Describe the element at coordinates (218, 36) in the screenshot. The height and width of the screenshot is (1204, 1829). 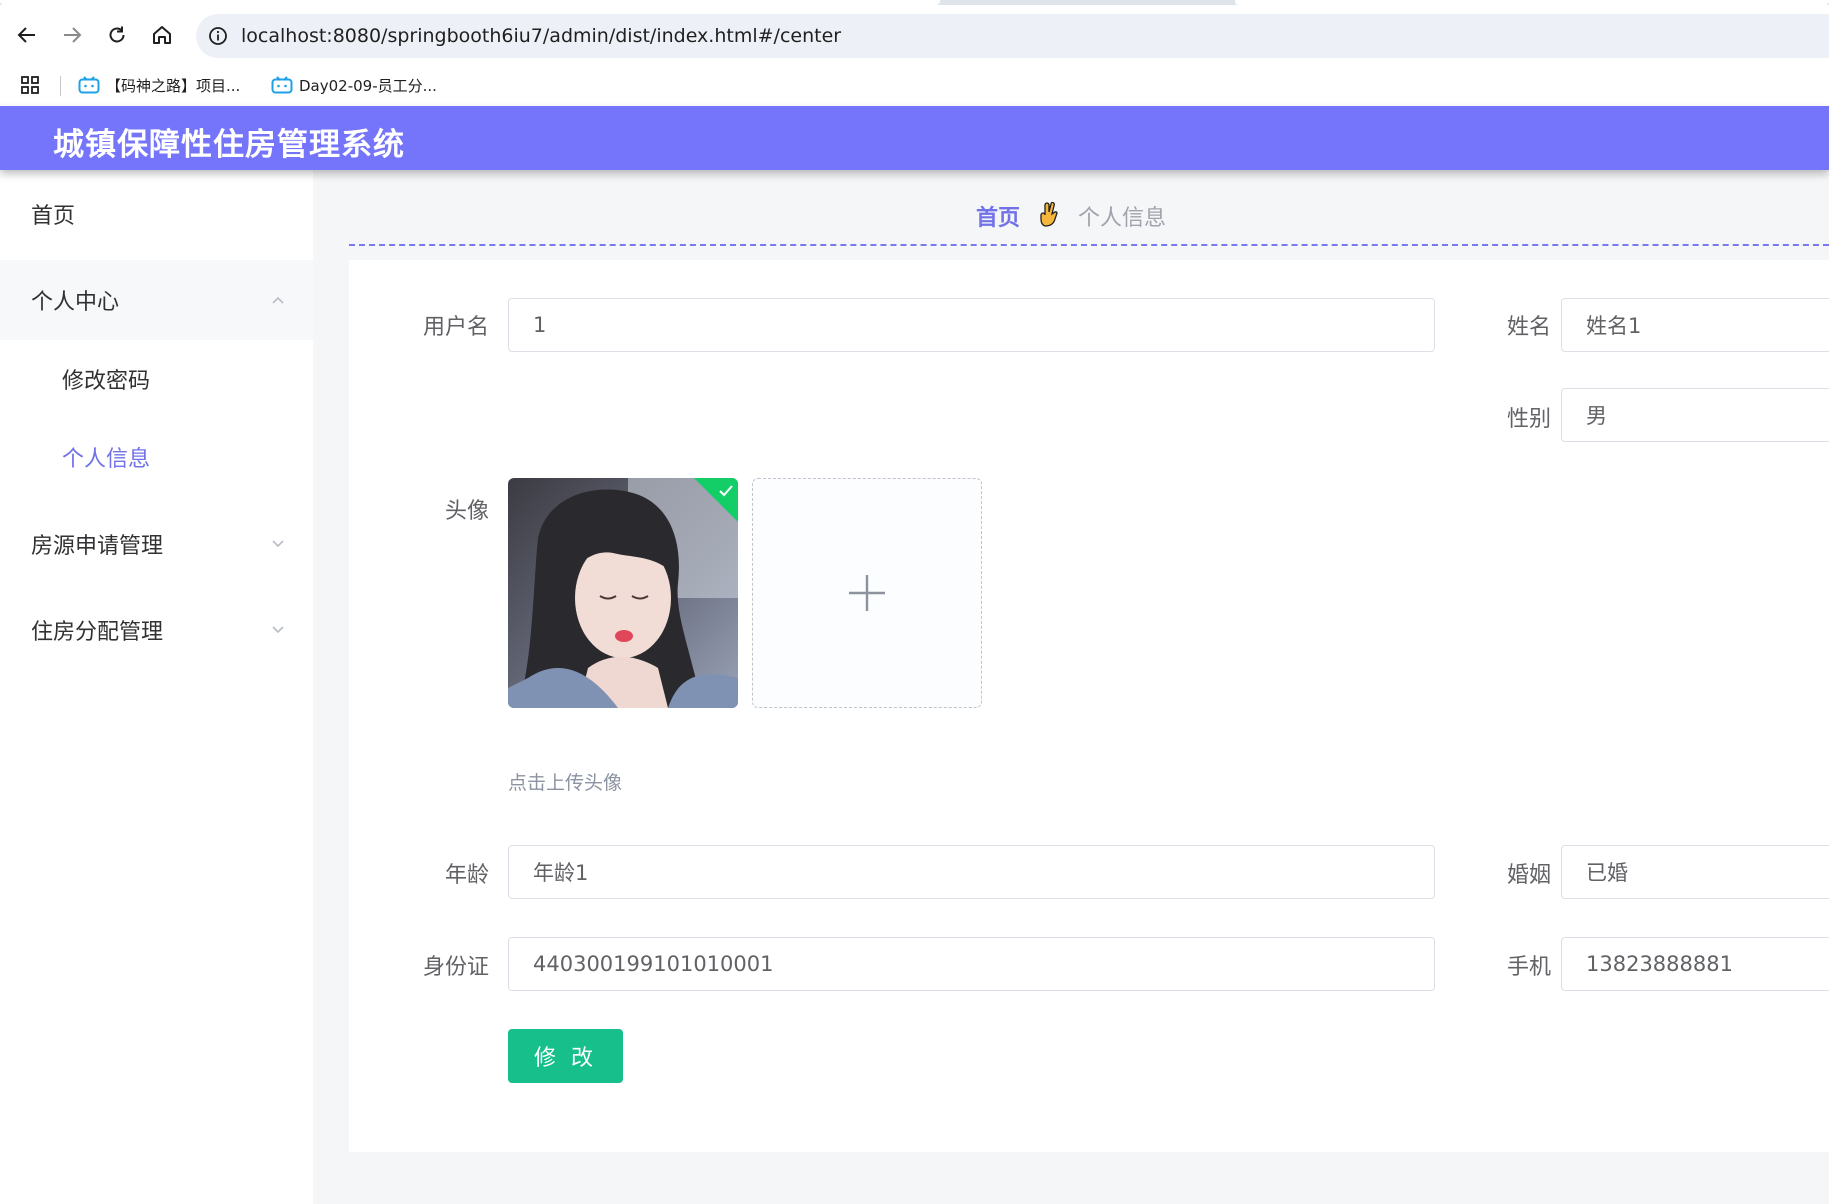
I see `site-info-icon` at that location.